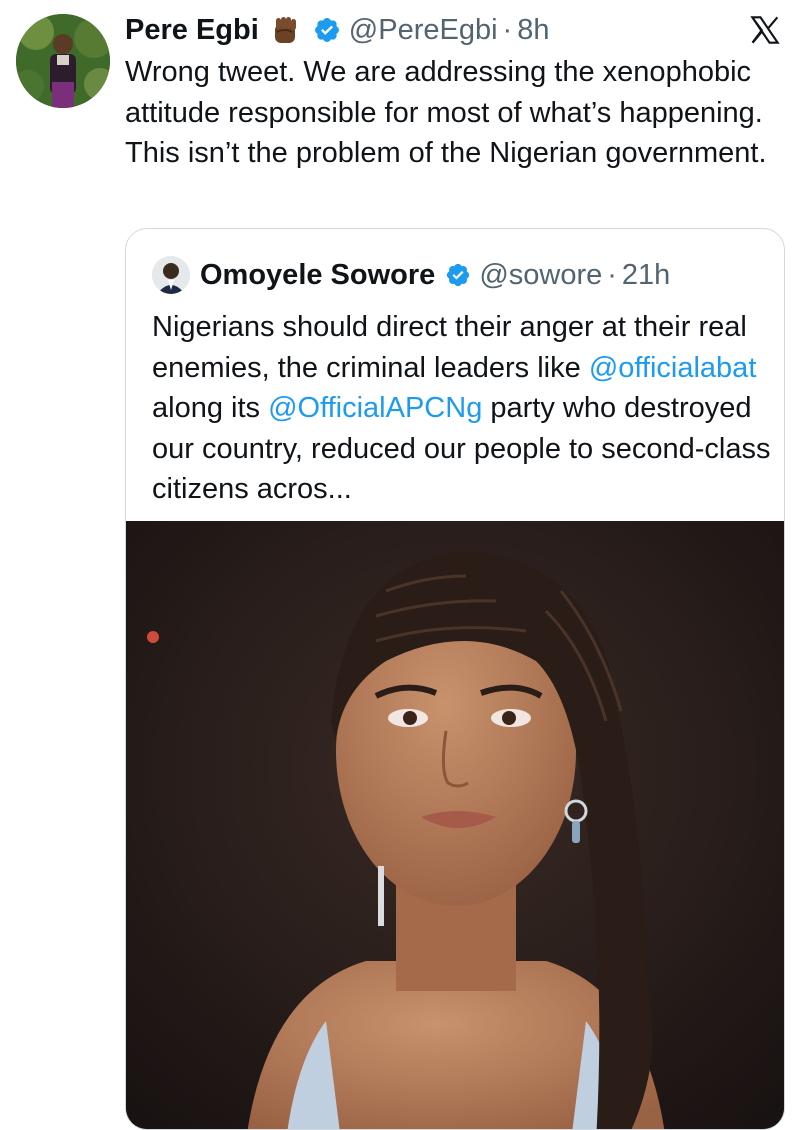  Describe the element at coordinates (423, 30) in the screenshot. I see `author-handle: @PereEgbi` at that location.